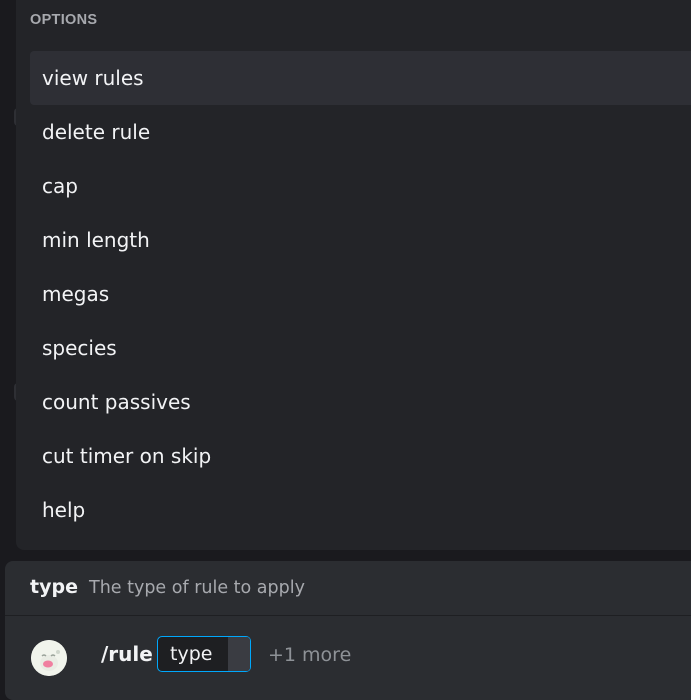  Describe the element at coordinates (360, 456) in the screenshot. I see `option-cut-timer-on-skip: cut timer on skip` at that location.